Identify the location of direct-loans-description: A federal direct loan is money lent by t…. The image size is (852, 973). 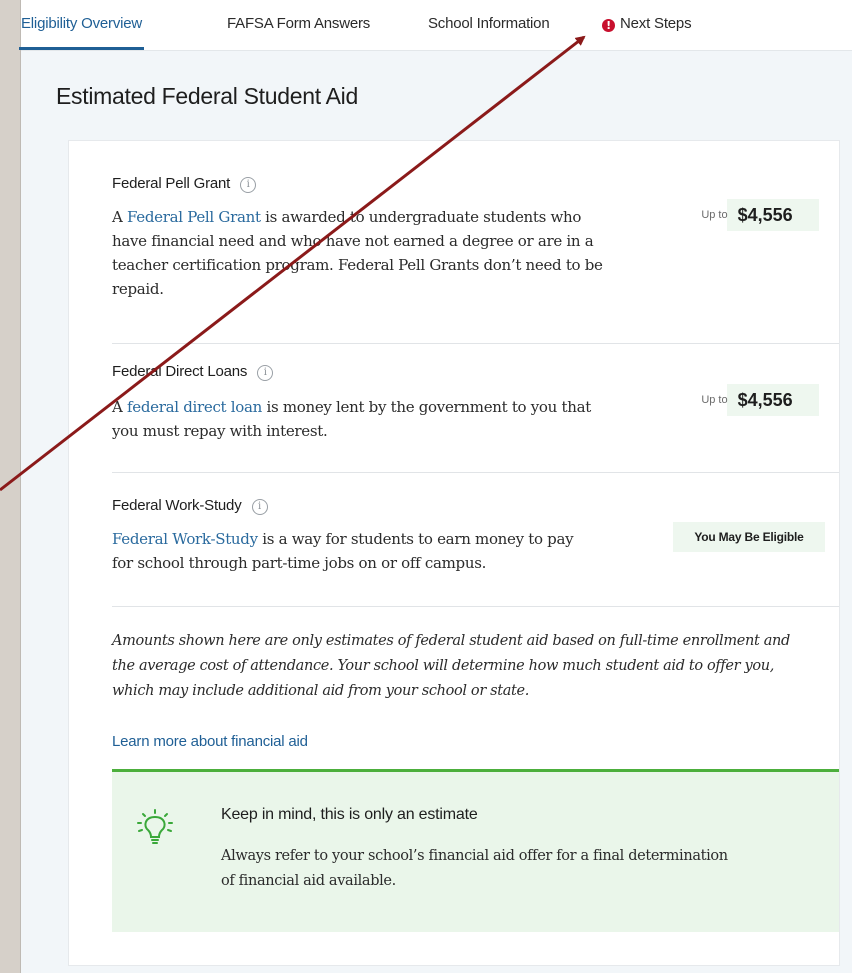
(362, 419).